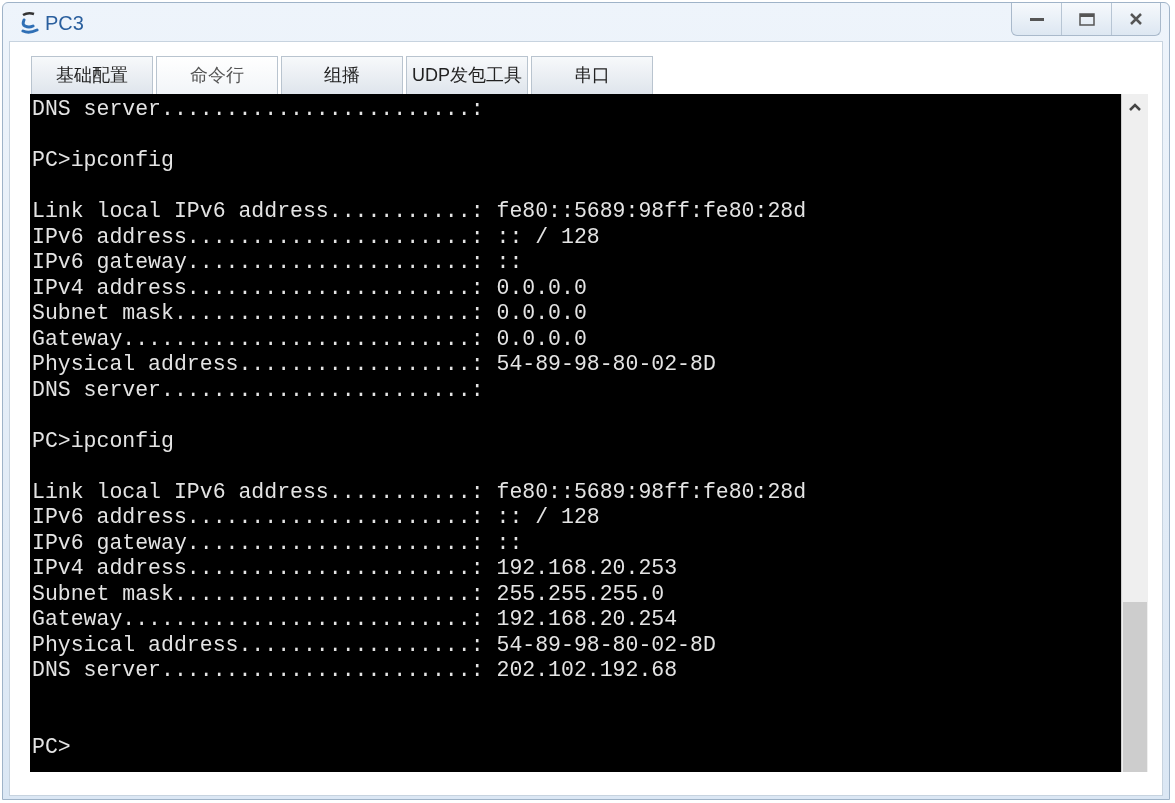 The image size is (1175, 803). What do you see at coordinates (1135, 687) in the screenshot?
I see `scrollbar-thumb` at bounding box center [1135, 687].